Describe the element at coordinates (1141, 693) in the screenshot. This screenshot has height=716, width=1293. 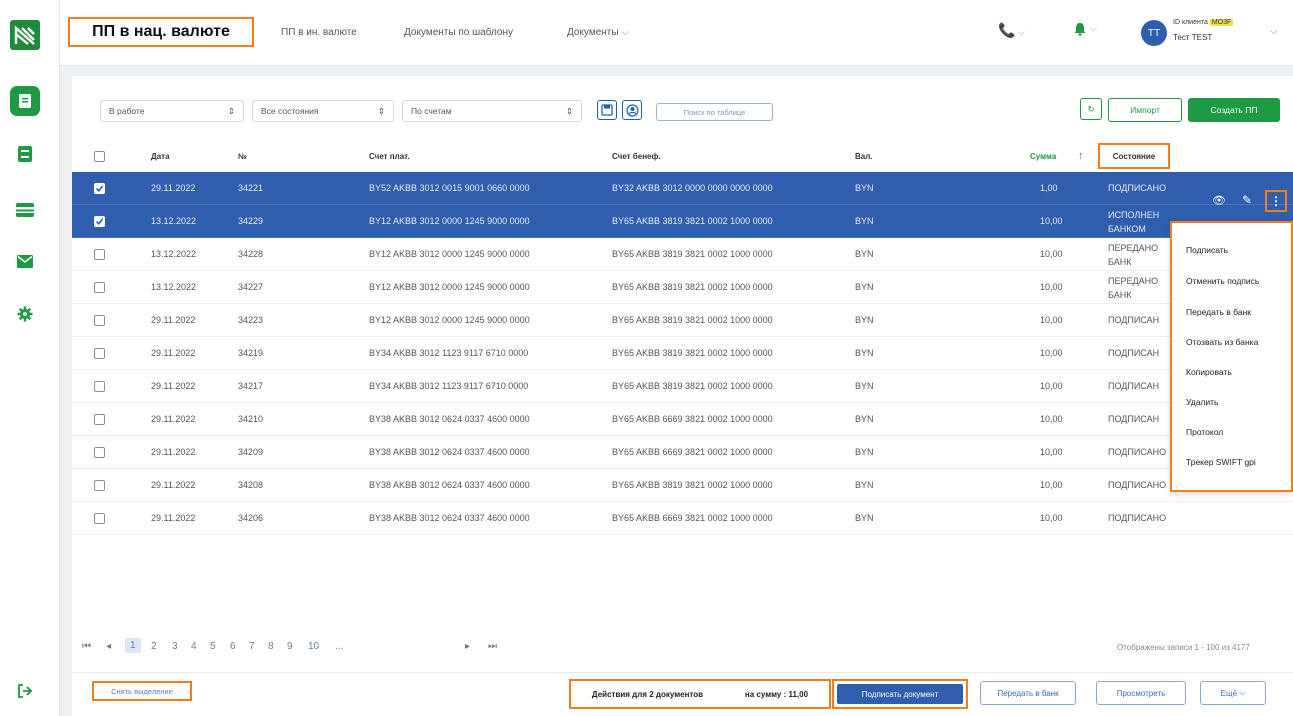
I see `view-button: Просмотреть` at that location.